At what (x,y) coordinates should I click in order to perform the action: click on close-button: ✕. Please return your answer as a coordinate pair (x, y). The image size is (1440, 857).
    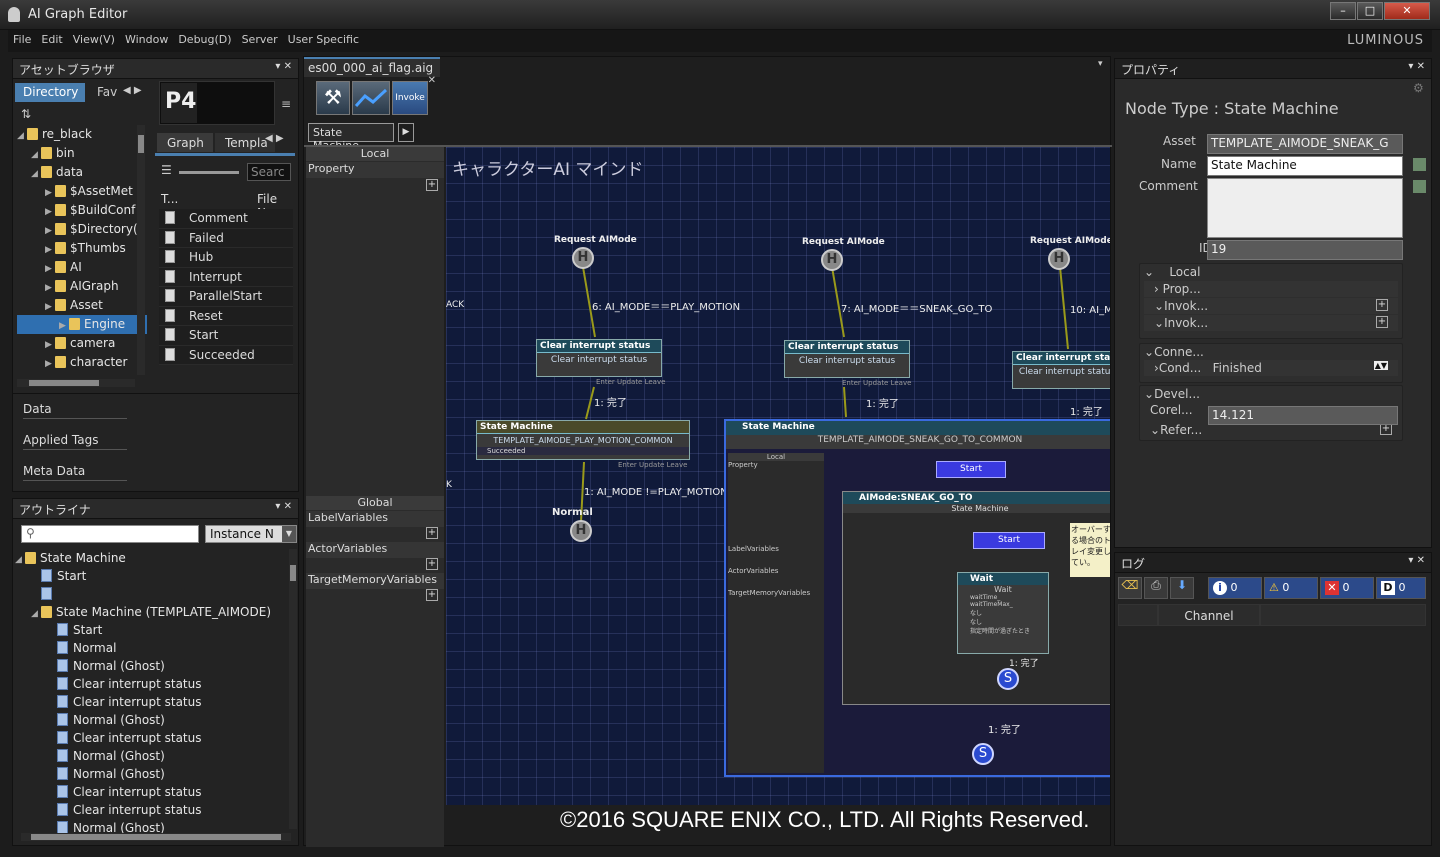
    Looking at the image, I should click on (1407, 11).